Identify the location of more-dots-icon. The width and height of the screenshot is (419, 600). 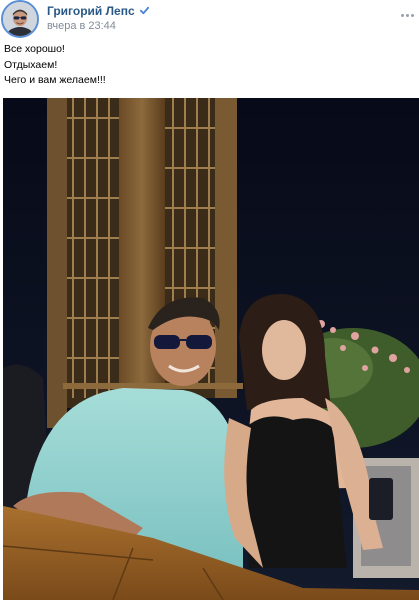
(408, 16).